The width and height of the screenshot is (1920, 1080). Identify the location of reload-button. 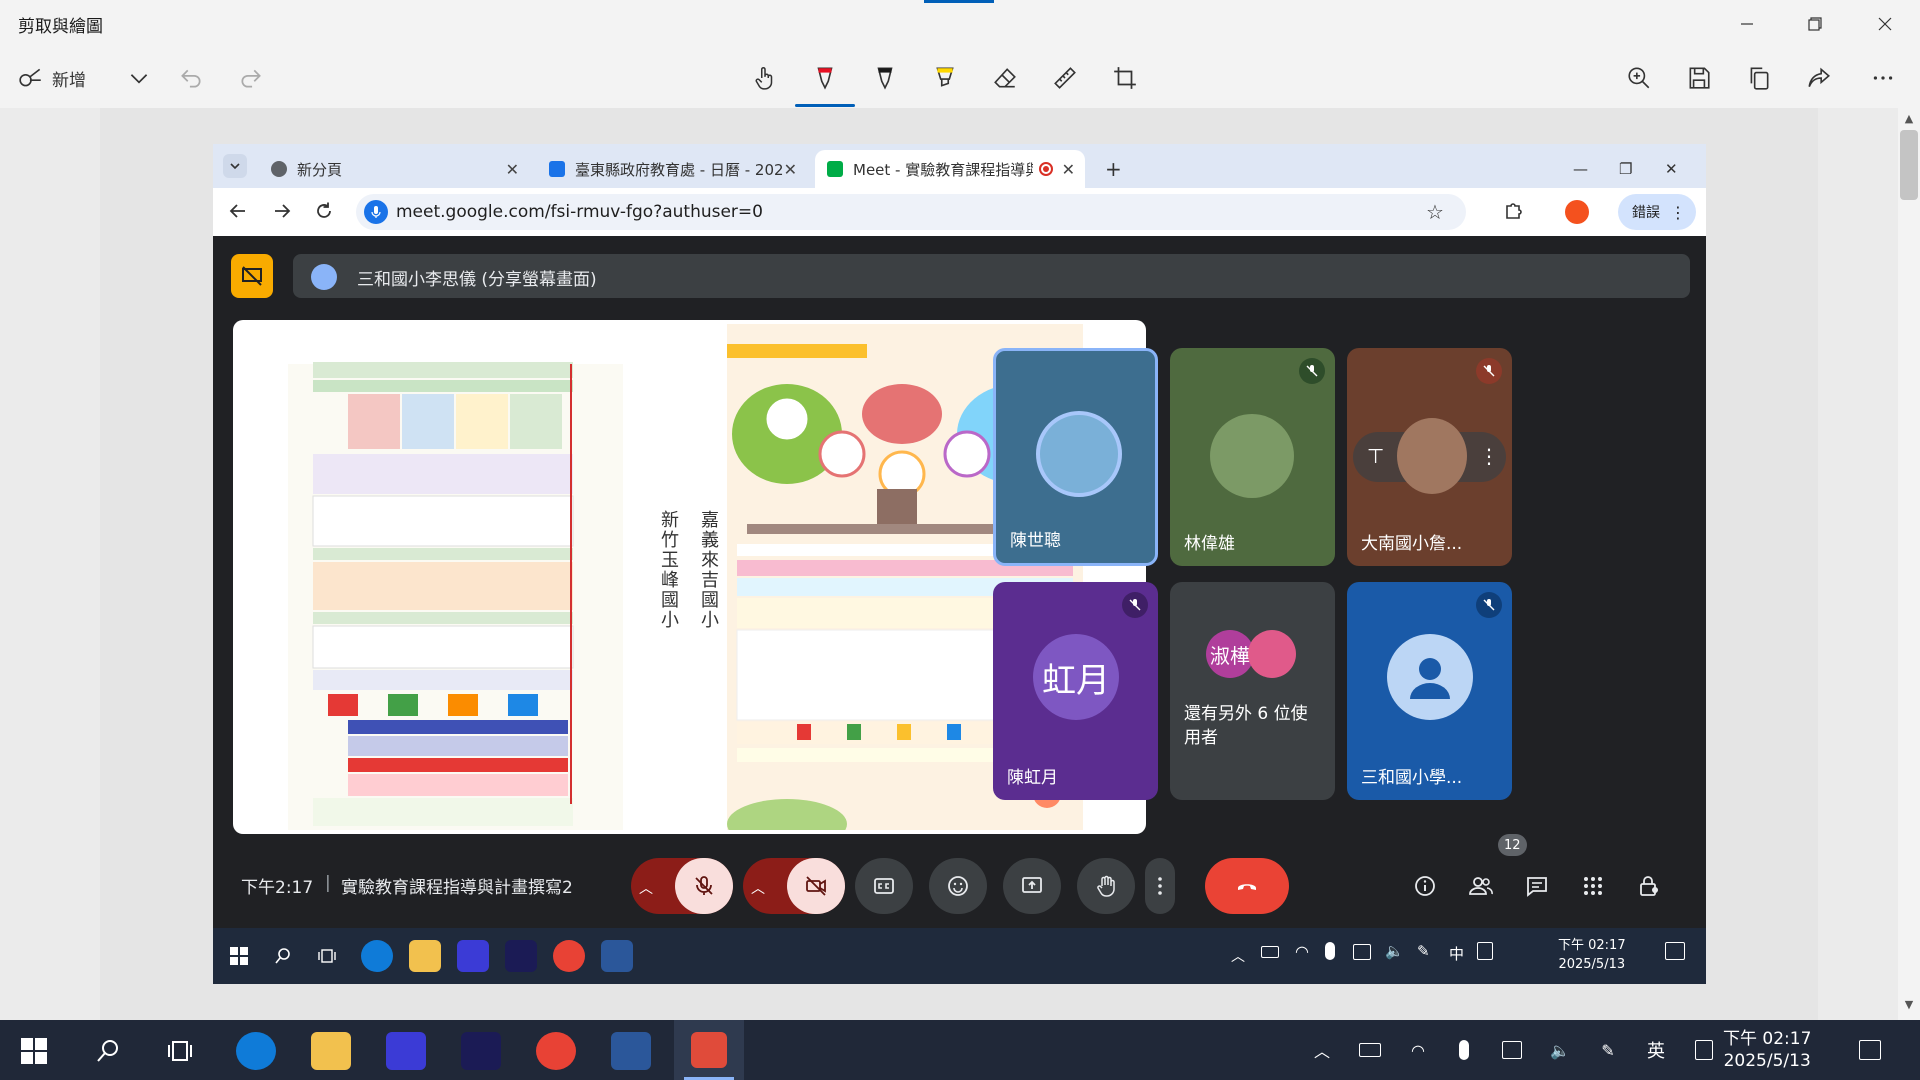
(324, 213).